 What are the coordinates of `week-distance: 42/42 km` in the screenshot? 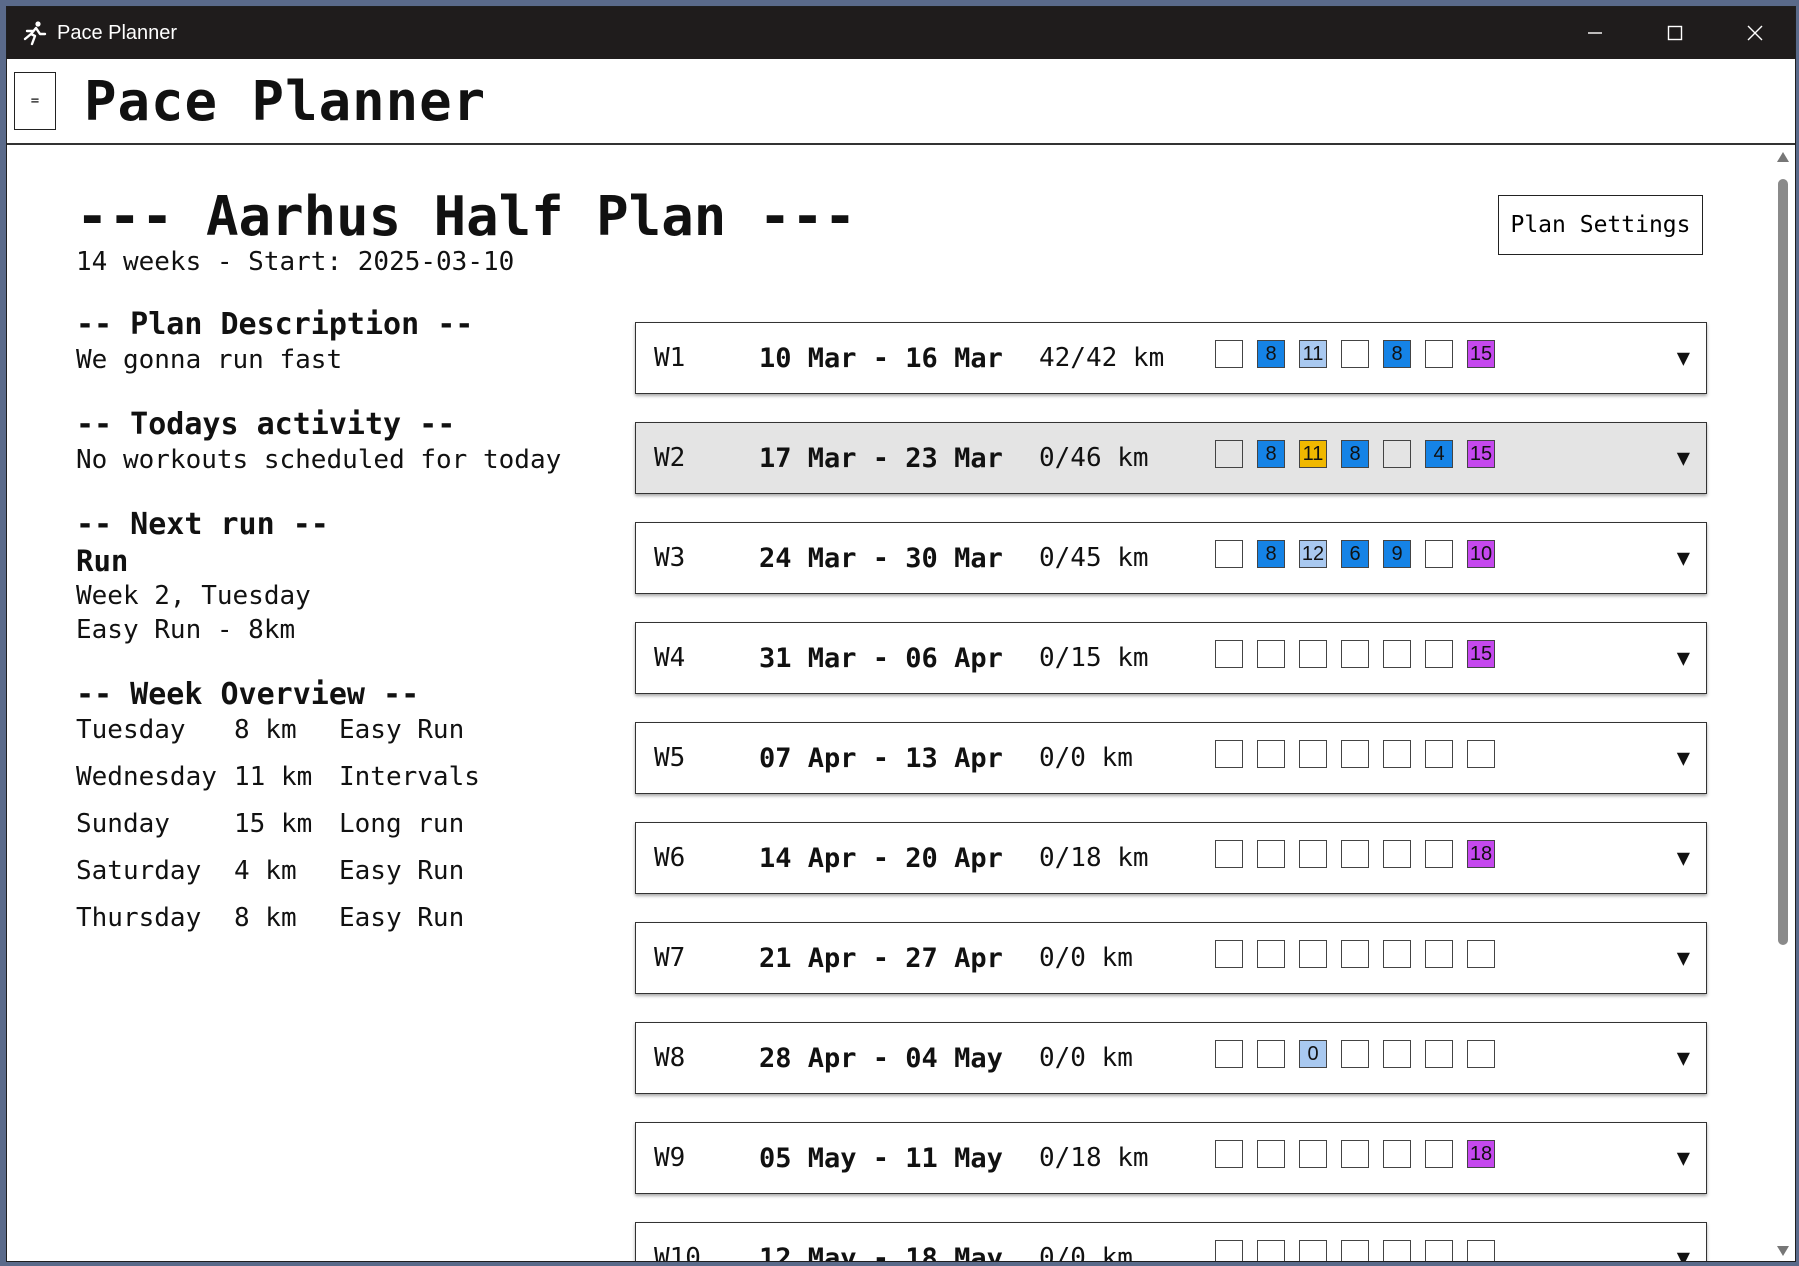 It's located at (1102, 358).